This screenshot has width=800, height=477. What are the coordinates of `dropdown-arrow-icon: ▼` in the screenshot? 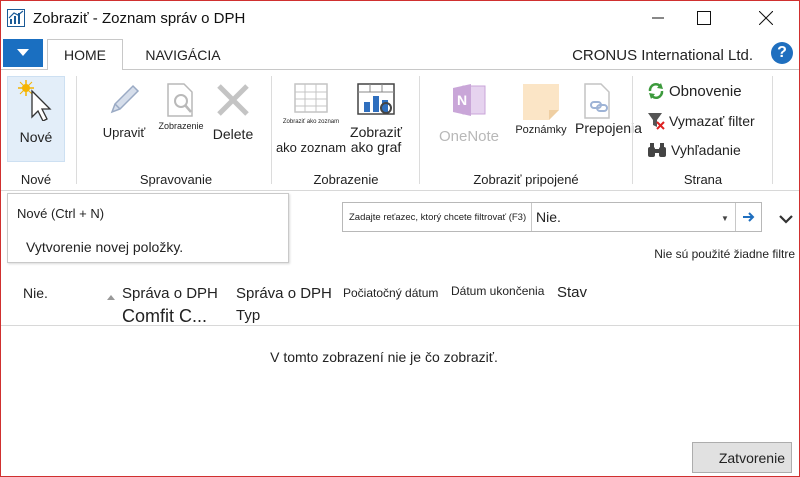 It's located at (725, 218).